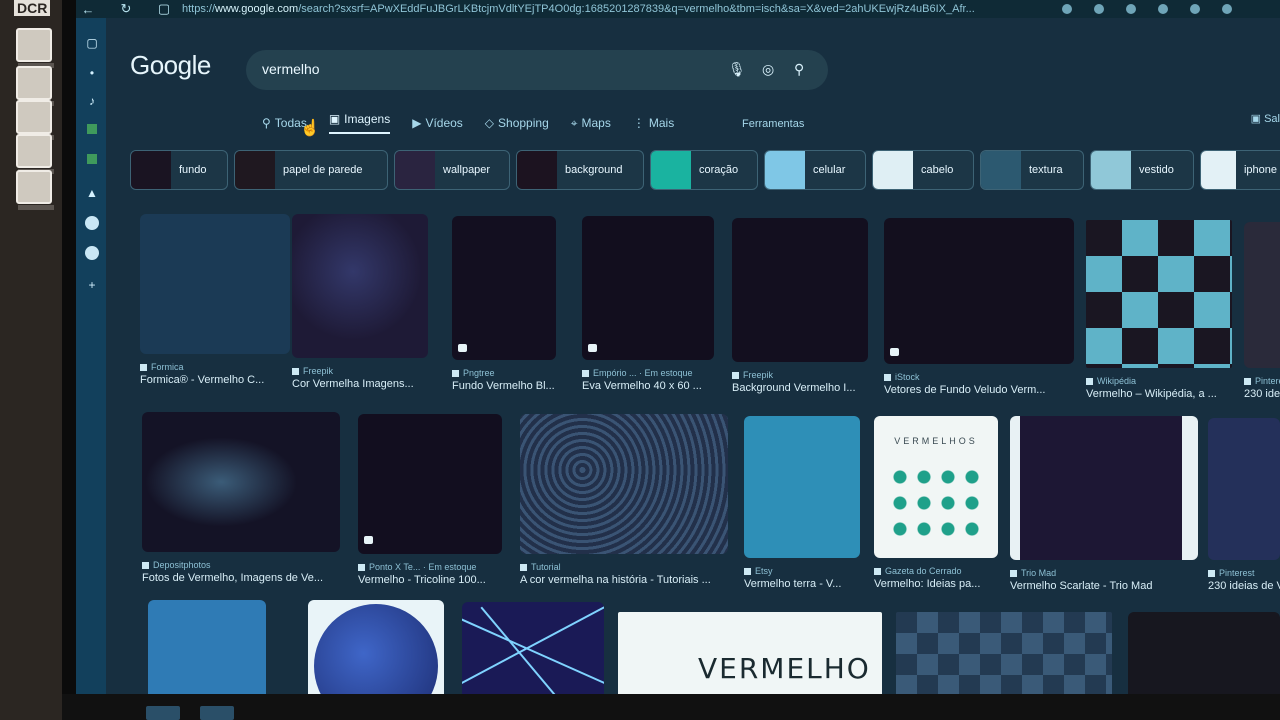 The image size is (1280, 720). Describe the element at coordinates (923, 170) in the screenshot. I see `chip-cabelo: cabelo` at that location.